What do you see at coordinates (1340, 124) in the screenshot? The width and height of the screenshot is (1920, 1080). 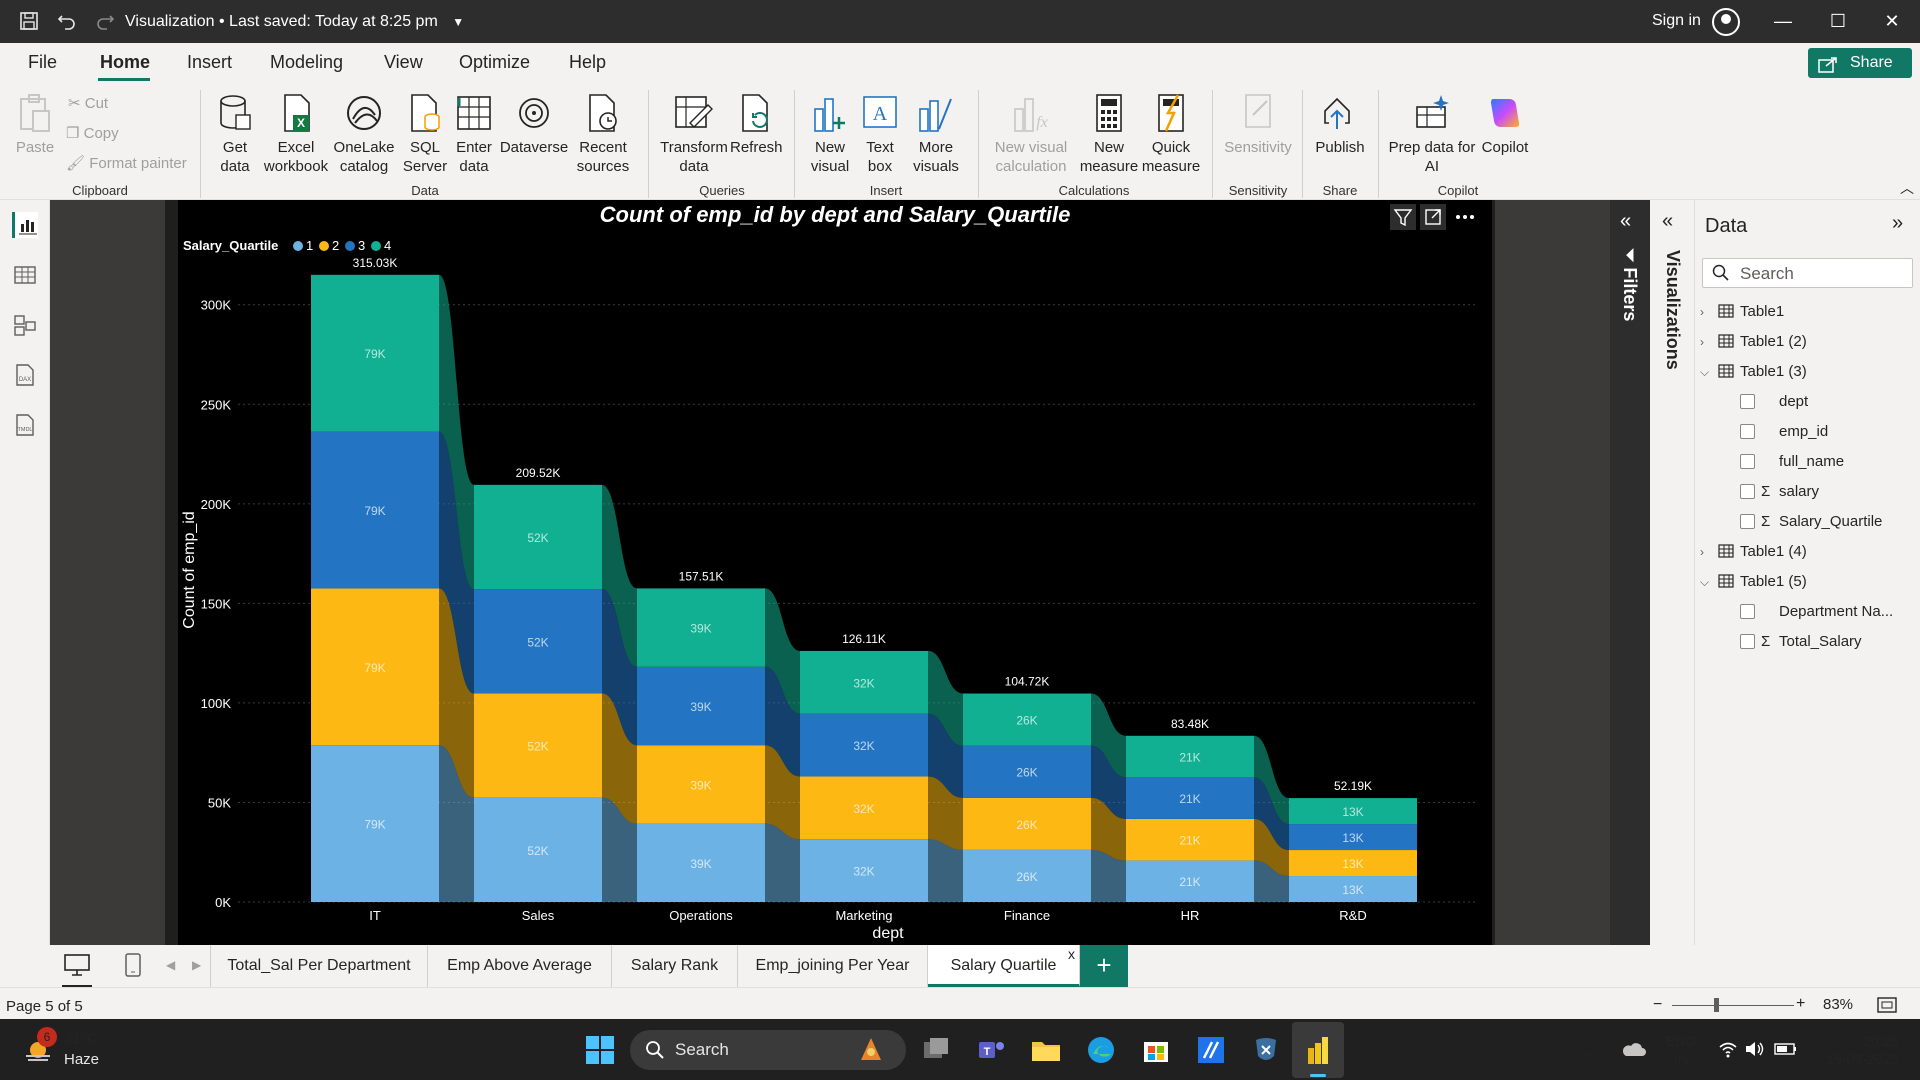 I see `publish-button: Publish` at bounding box center [1340, 124].